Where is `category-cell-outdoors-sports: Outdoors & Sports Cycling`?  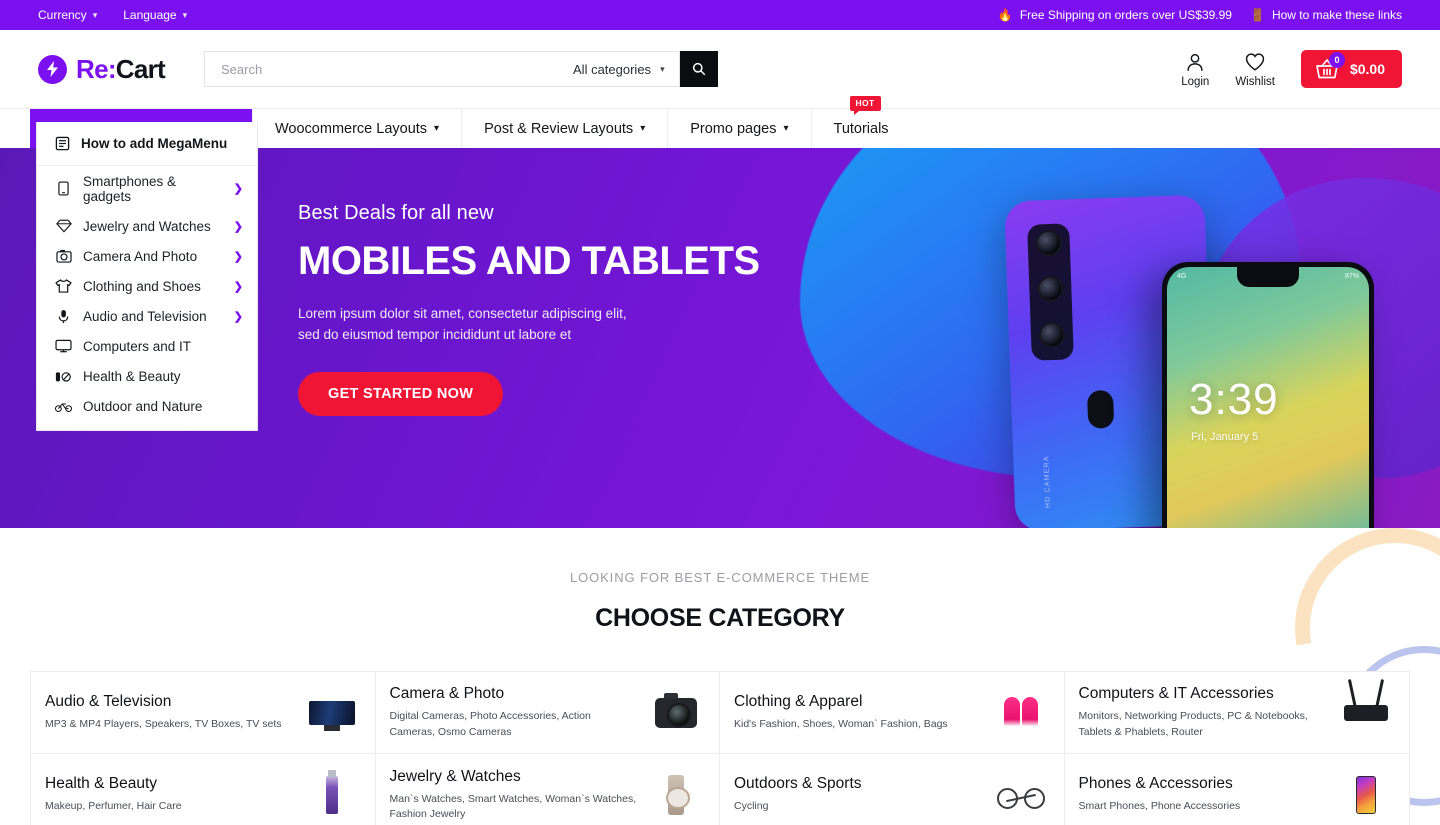 category-cell-outdoors-sports: Outdoors & Sports Cycling is located at coordinates (892, 789).